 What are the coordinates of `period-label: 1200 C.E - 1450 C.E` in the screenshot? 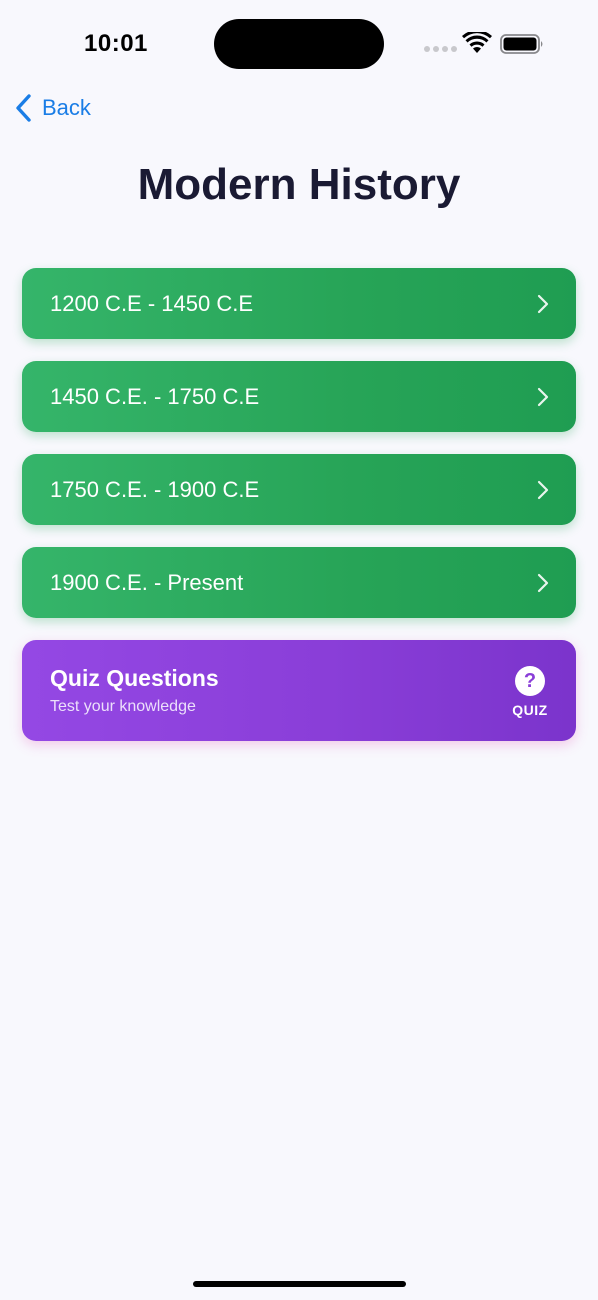 It's located at (152, 303).